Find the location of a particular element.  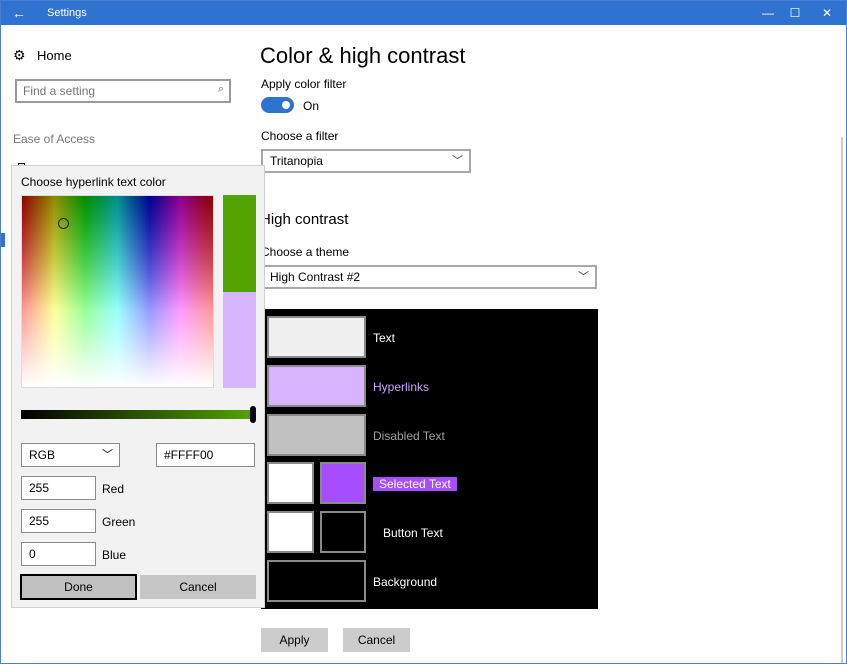

blue-input: 0 is located at coordinates (58, 554).